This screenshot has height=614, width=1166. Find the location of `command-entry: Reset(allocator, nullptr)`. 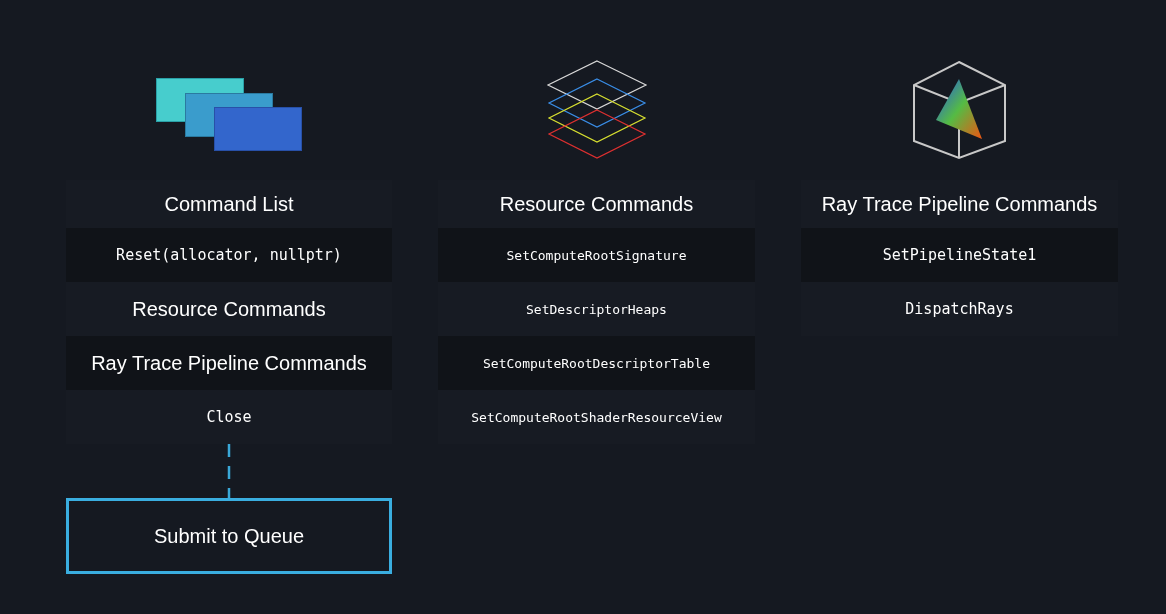

command-entry: Reset(allocator, nullptr) is located at coordinates (229, 255).